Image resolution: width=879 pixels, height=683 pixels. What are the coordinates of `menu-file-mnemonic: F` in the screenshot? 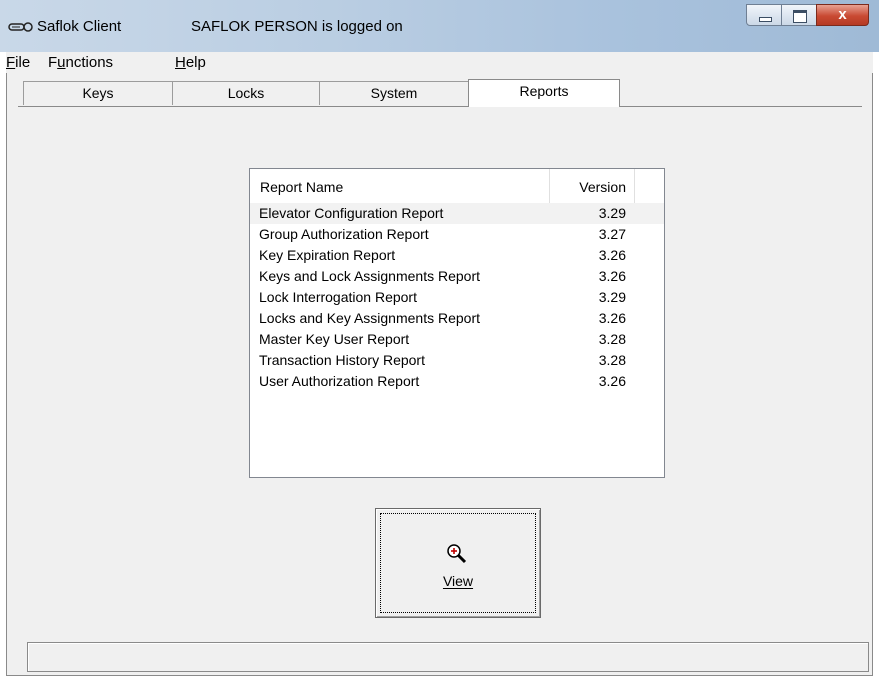 It's located at (11, 62).